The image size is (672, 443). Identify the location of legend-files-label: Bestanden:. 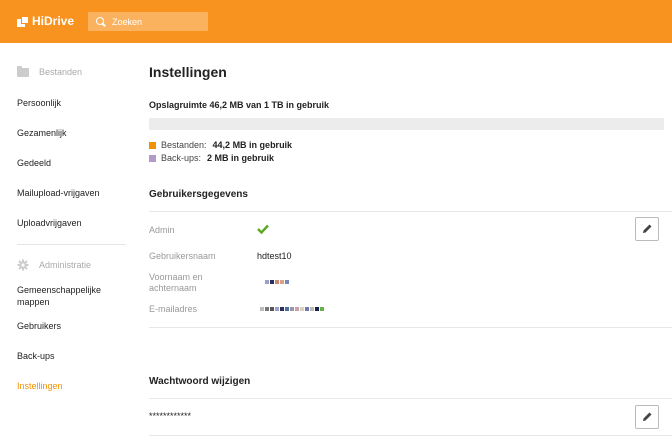
(184, 145).